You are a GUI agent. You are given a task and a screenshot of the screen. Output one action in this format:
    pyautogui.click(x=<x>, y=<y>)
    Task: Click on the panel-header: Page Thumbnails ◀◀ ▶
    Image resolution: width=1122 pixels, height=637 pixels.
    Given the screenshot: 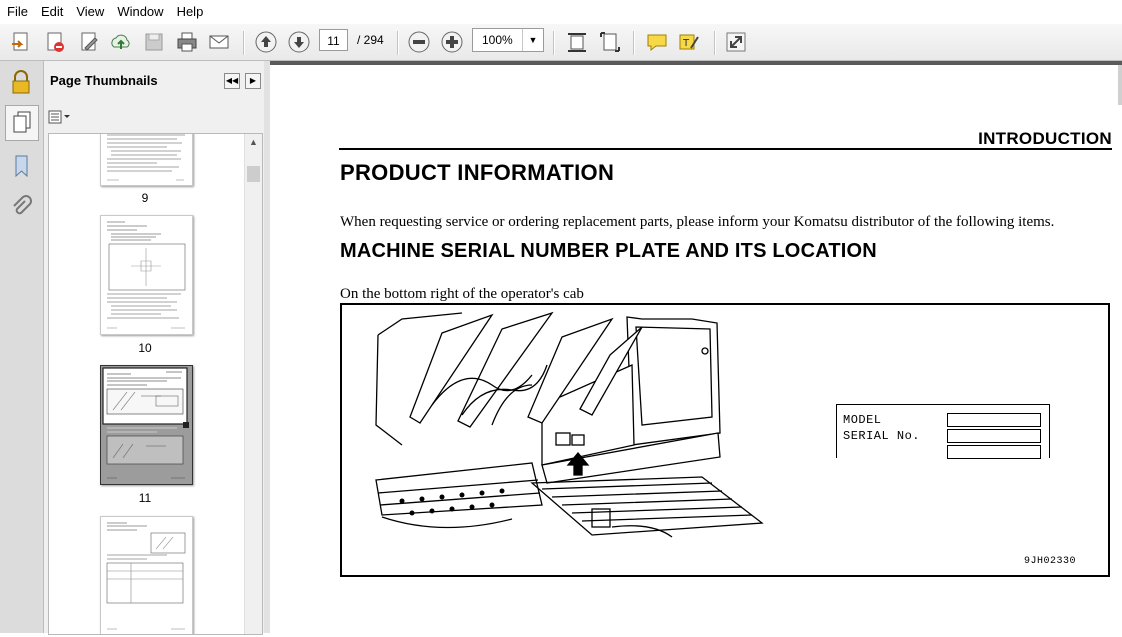 What is the action you would take?
    pyautogui.click(x=154, y=81)
    